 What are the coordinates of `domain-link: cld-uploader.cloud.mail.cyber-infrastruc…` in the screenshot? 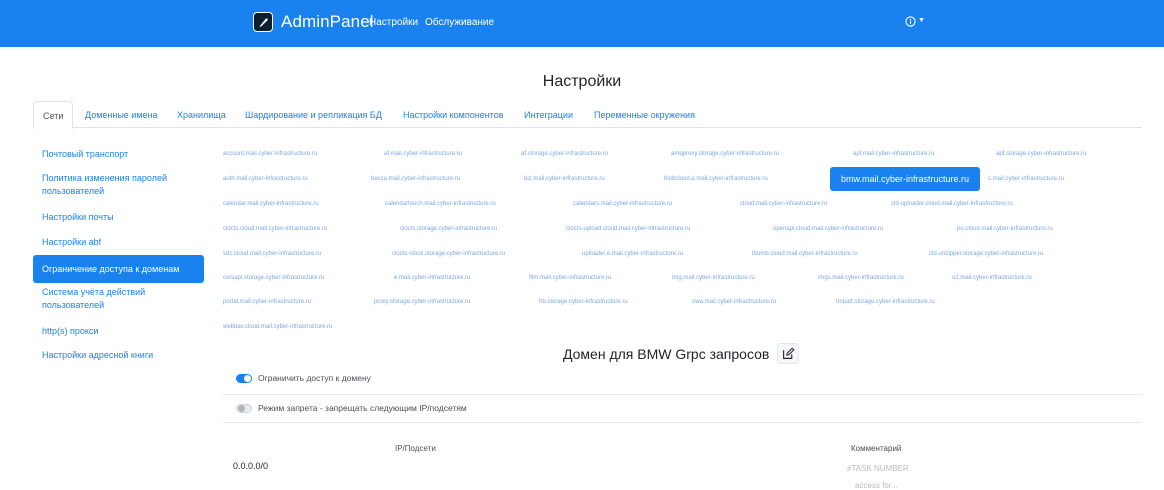 It's located at (952, 204).